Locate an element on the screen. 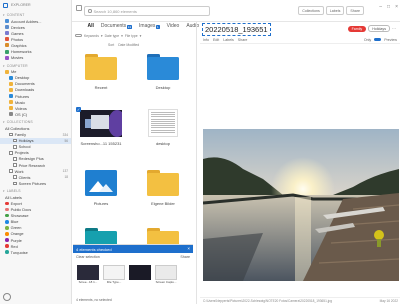 This screenshot has width=400, height=304. search-input: Search 10,860 elements is located at coordinates (147, 11).